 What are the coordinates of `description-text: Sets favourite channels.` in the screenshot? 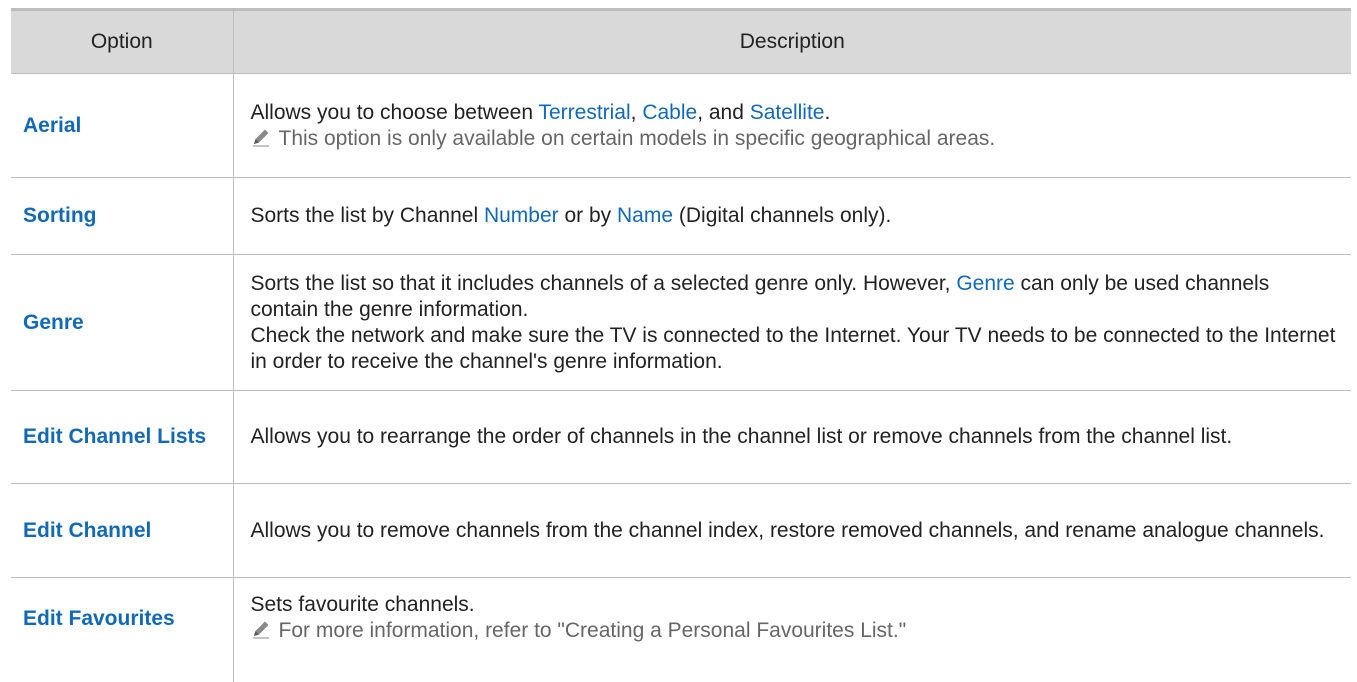 It's located at (362, 604).